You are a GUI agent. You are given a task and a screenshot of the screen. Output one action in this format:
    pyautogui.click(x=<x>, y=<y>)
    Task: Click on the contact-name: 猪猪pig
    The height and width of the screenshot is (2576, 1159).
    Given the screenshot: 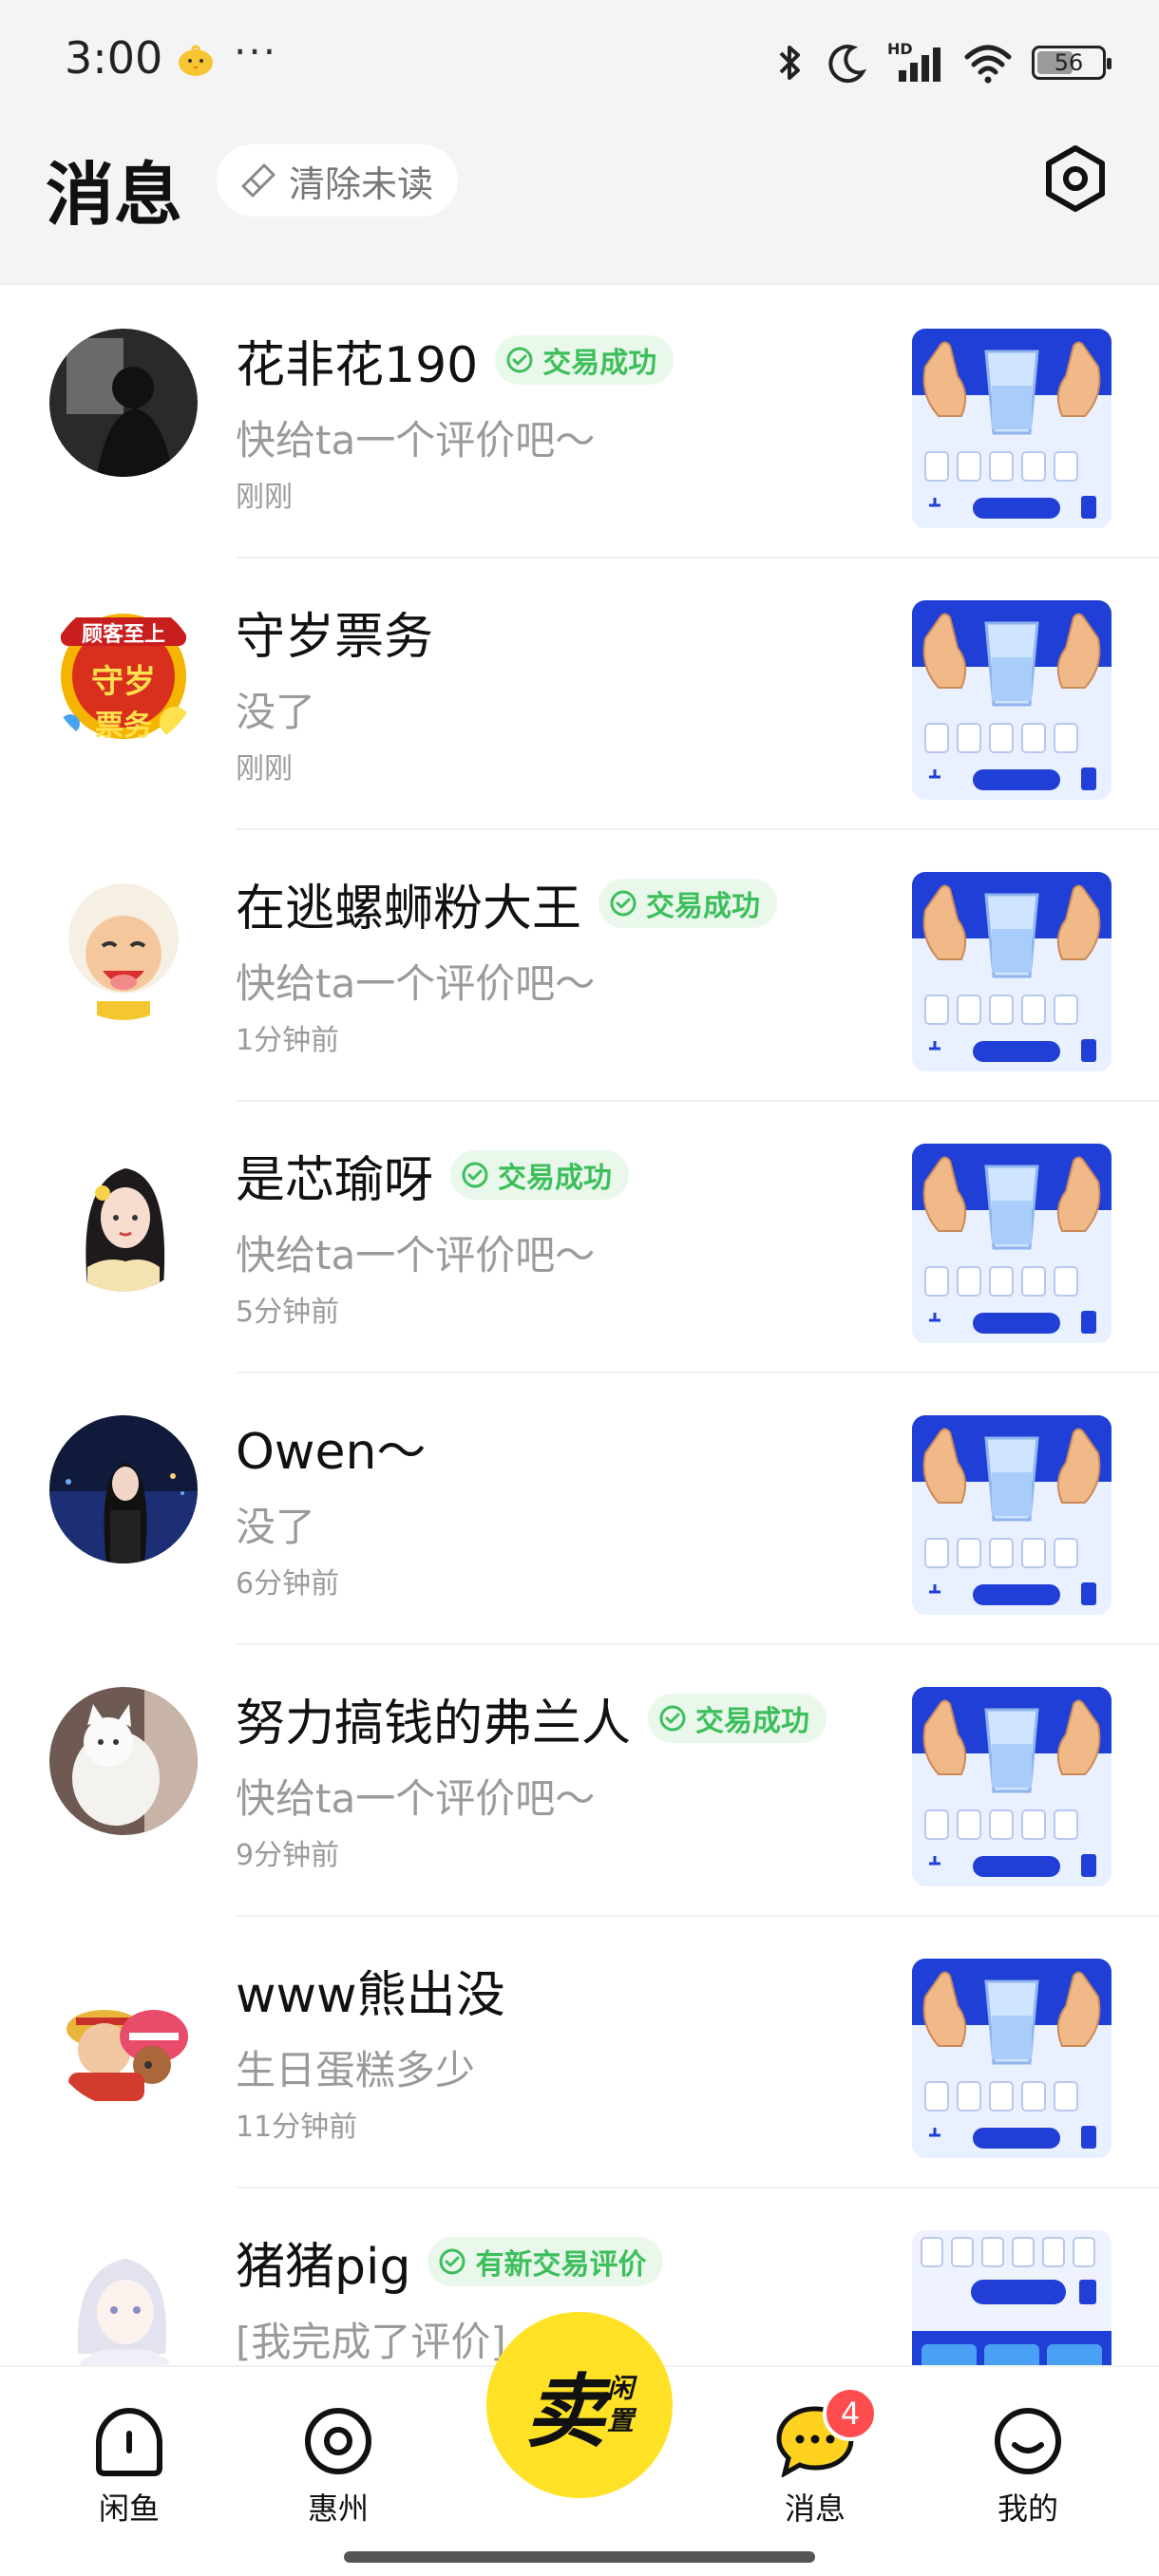 What is the action you would take?
    pyautogui.click(x=323, y=2267)
    